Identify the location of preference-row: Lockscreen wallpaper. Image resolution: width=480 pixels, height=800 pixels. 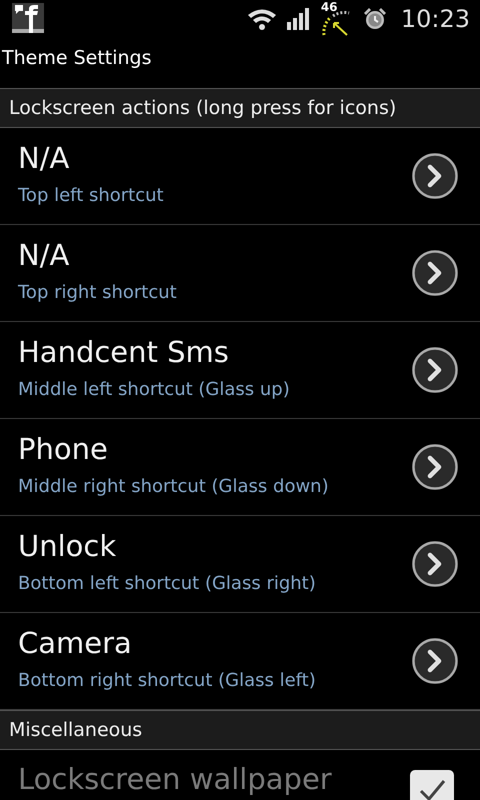
(240, 775).